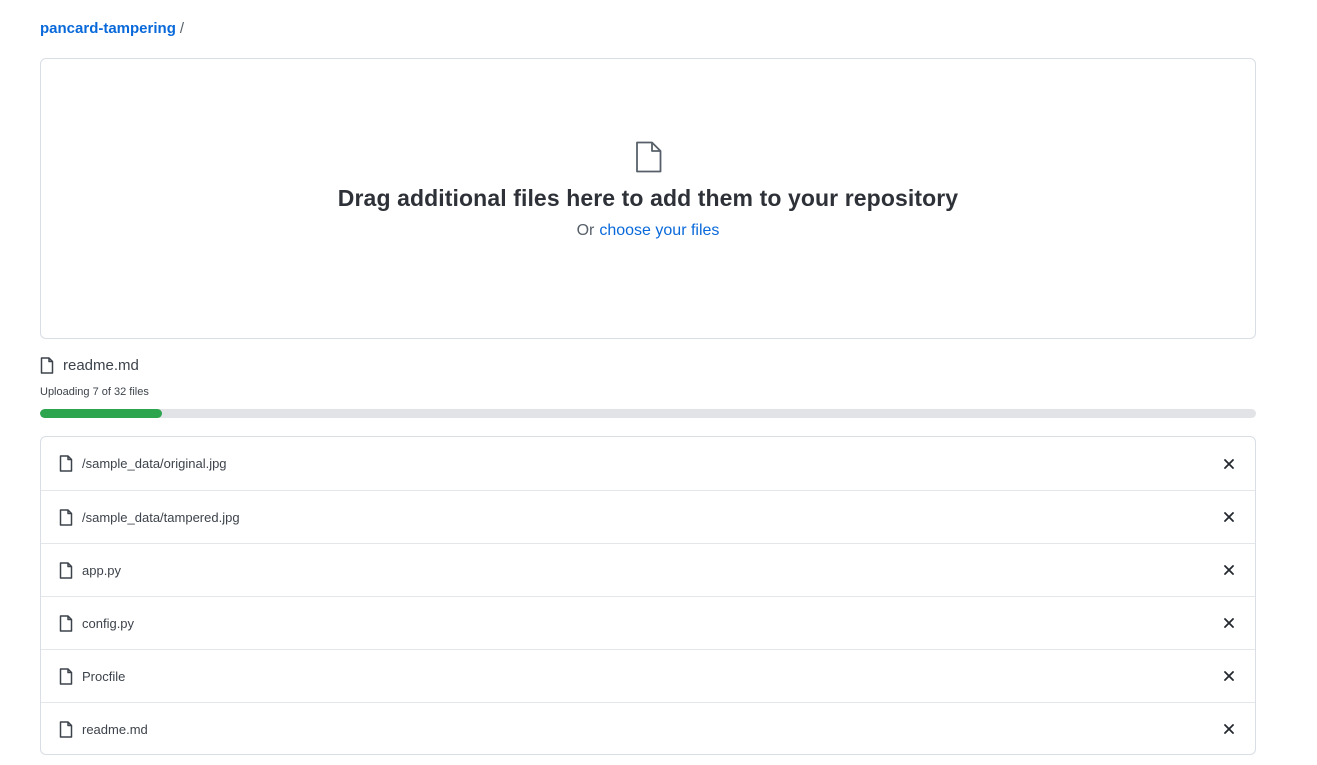 This screenshot has height=765, width=1317. What do you see at coordinates (648, 675) in the screenshot?
I see `file-list-row: Procfile` at bounding box center [648, 675].